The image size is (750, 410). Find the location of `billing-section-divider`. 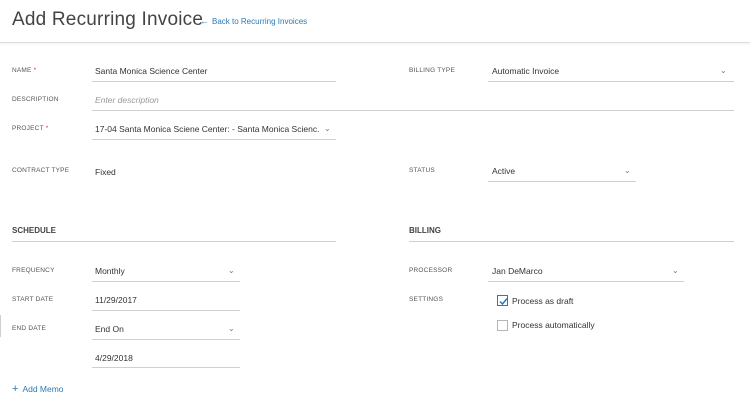

billing-section-divider is located at coordinates (571, 241).